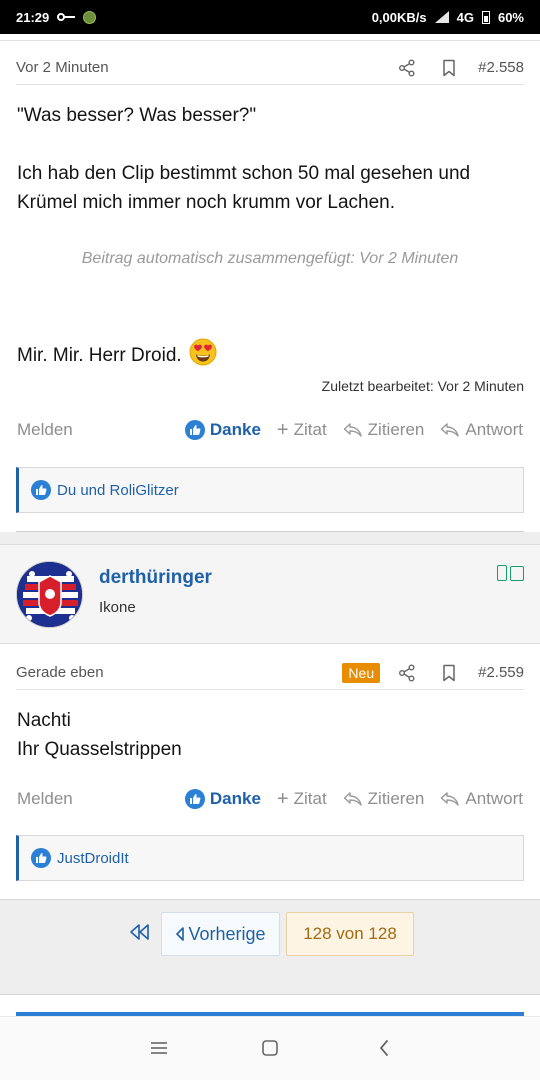  I want to click on battery-icon, so click(485, 17).